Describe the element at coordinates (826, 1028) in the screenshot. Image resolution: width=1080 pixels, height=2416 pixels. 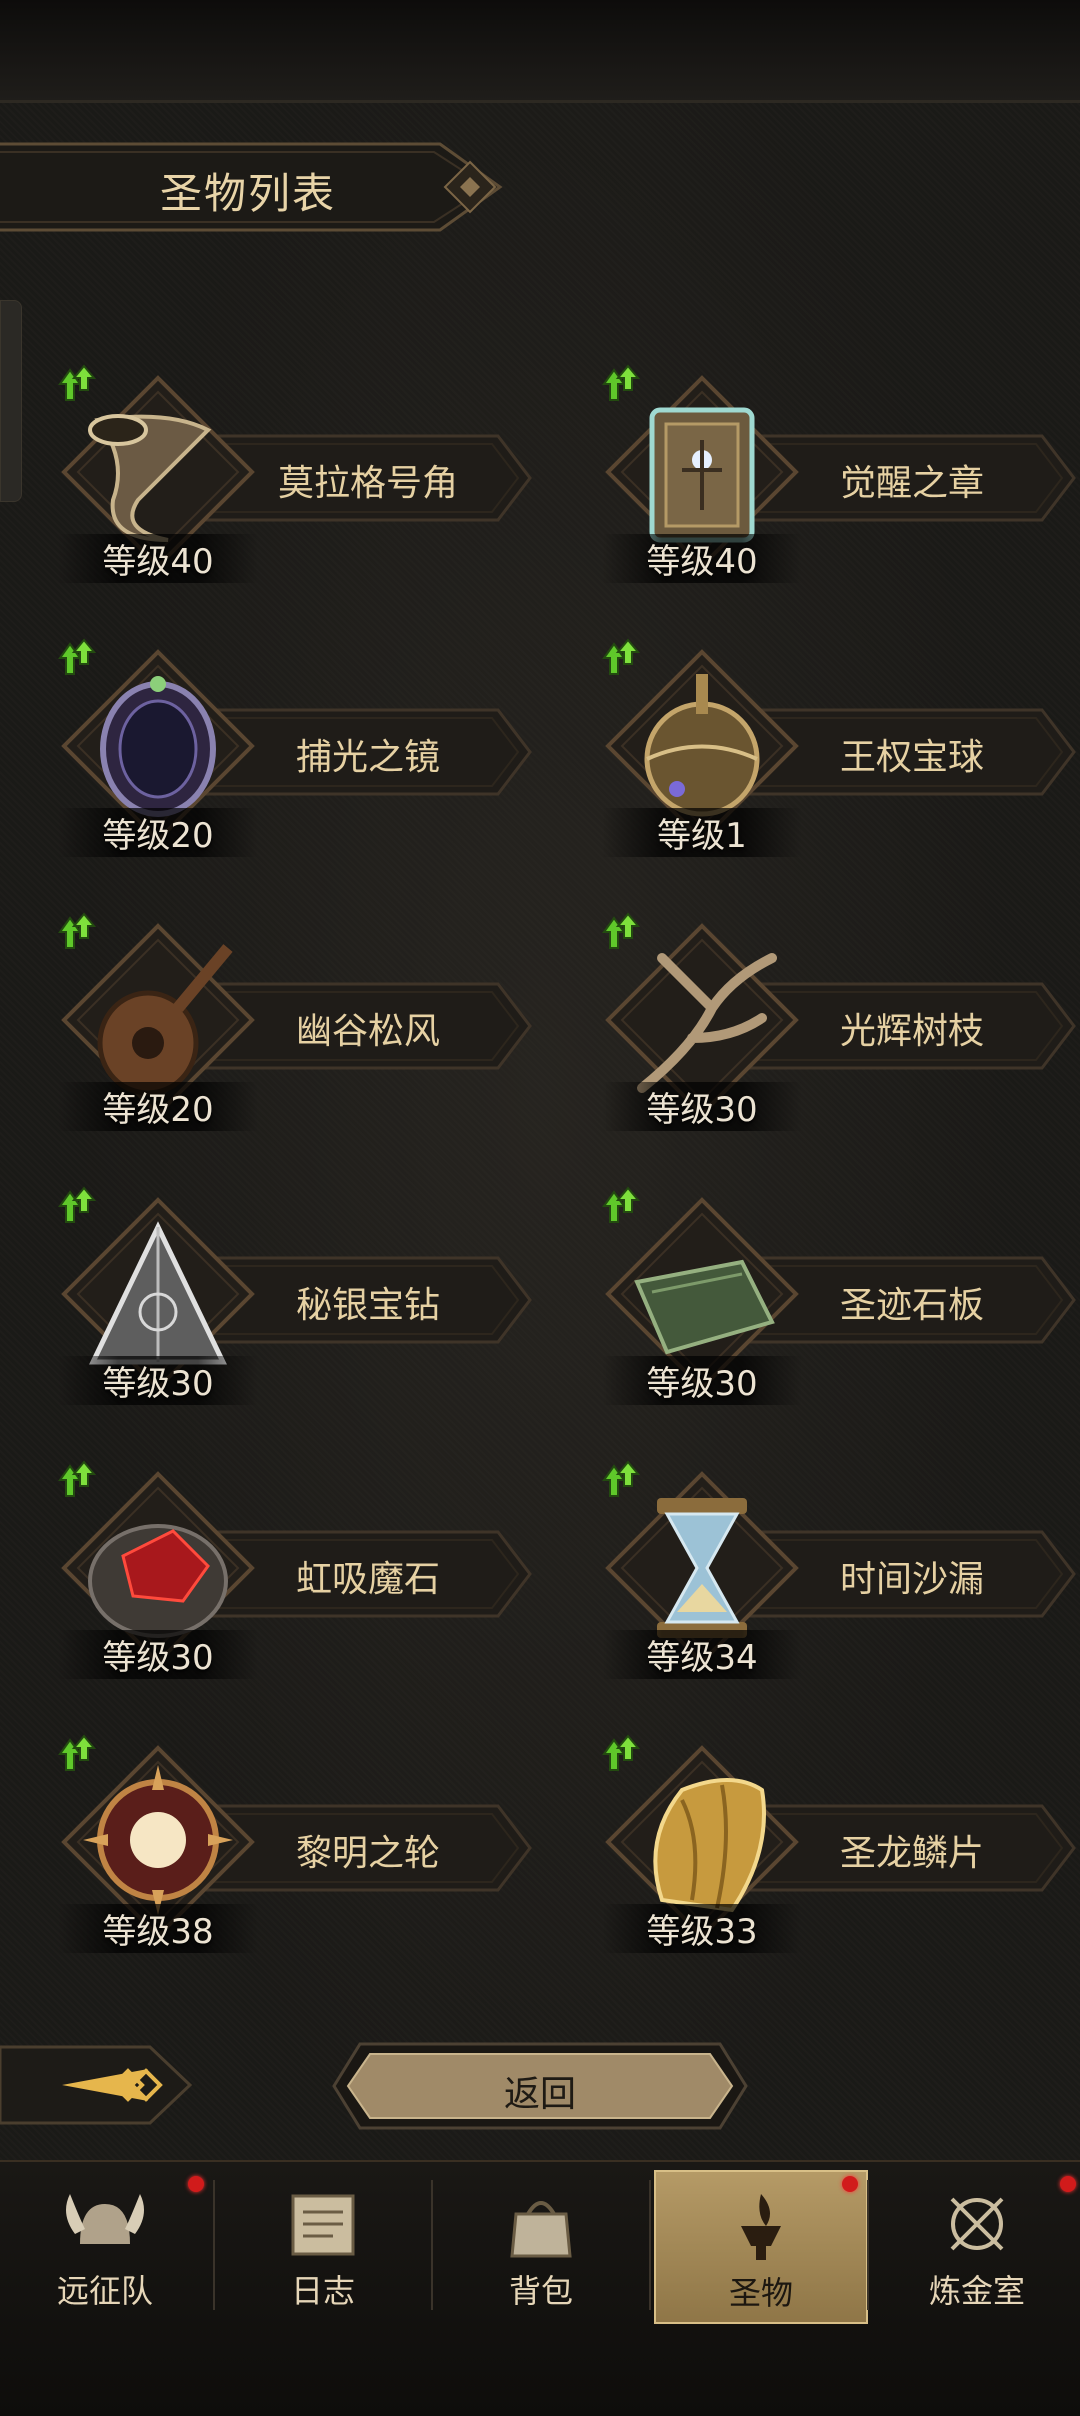
I see `relic-card: 光辉树枝 等级30` at that location.